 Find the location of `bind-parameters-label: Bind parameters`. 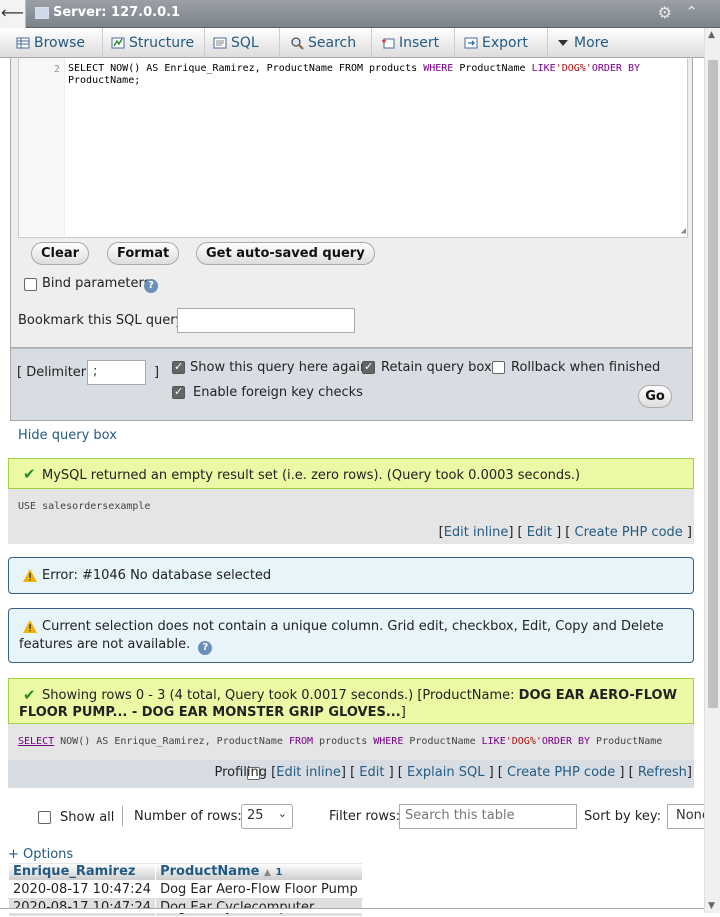

bind-parameters-label: Bind parameters is located at coordinates (96, 283).